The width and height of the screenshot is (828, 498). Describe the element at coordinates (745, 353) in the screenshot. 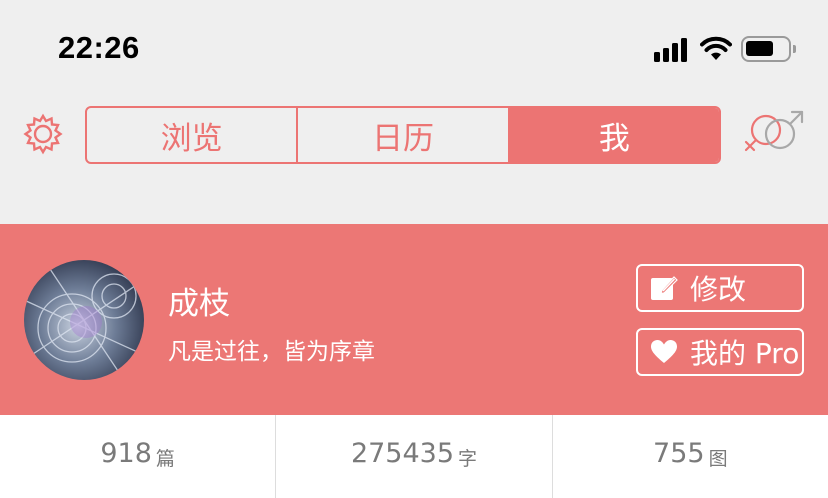

I see `my-pro-label: 我的 Pro` at that location.